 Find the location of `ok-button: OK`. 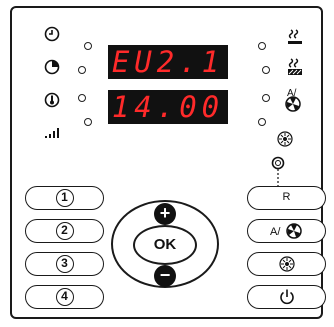

ok-button: OK is located at coordinates (165, 245).